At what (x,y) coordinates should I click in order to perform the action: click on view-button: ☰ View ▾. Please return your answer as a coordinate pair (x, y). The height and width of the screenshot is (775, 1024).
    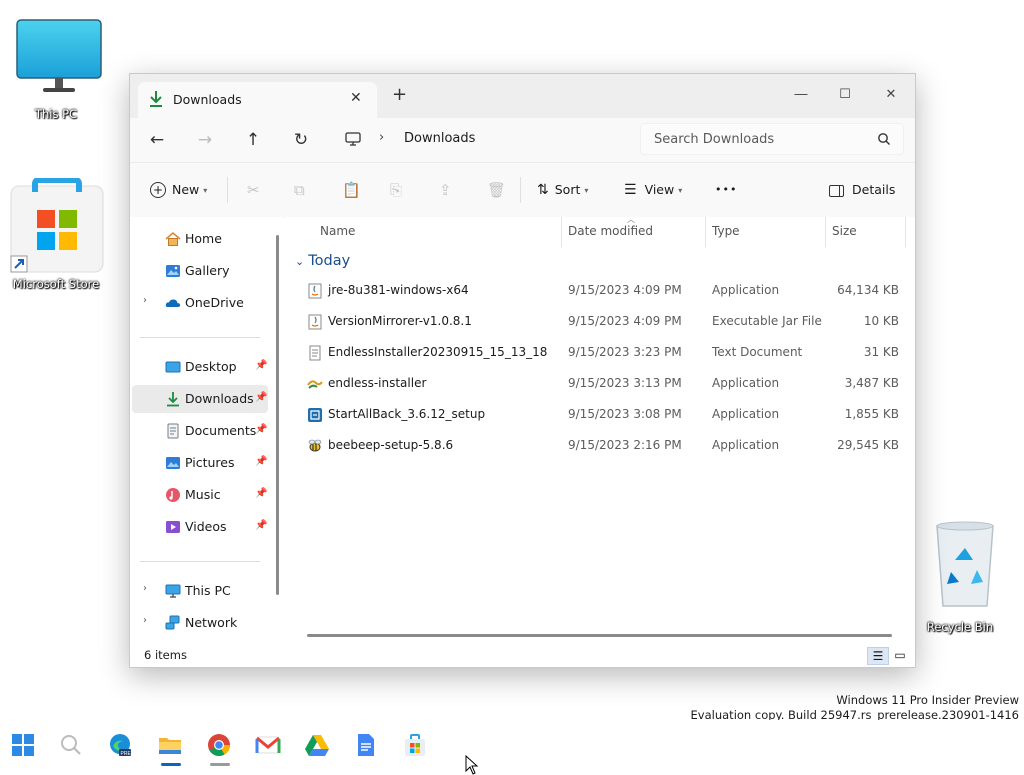
    Looking at the image, I should click on (653, 190).